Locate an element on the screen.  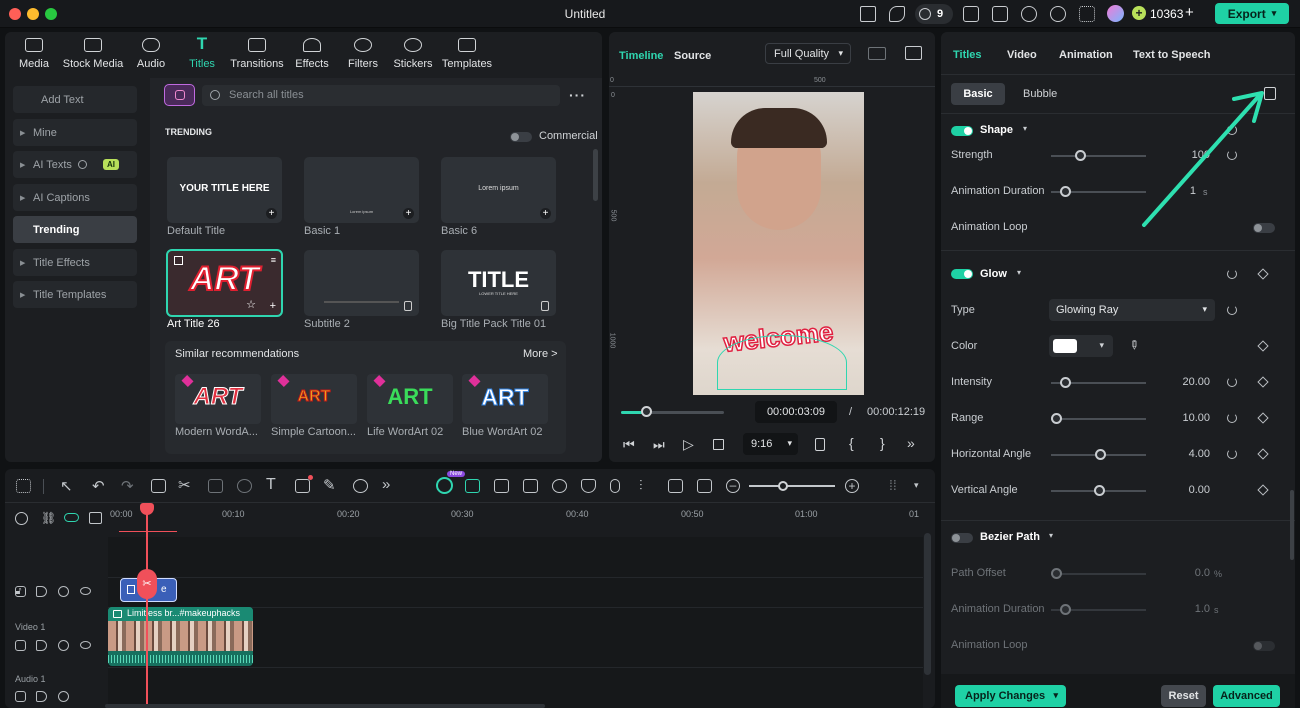
mark-in-icon: { is located at coordinates (851, 443).